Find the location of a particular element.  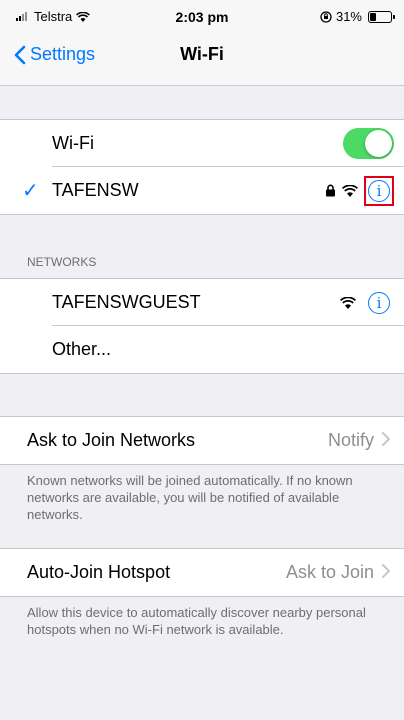

ask-to-join-group: Ask to Join Networks Notify is located at coordinates (202, 440).